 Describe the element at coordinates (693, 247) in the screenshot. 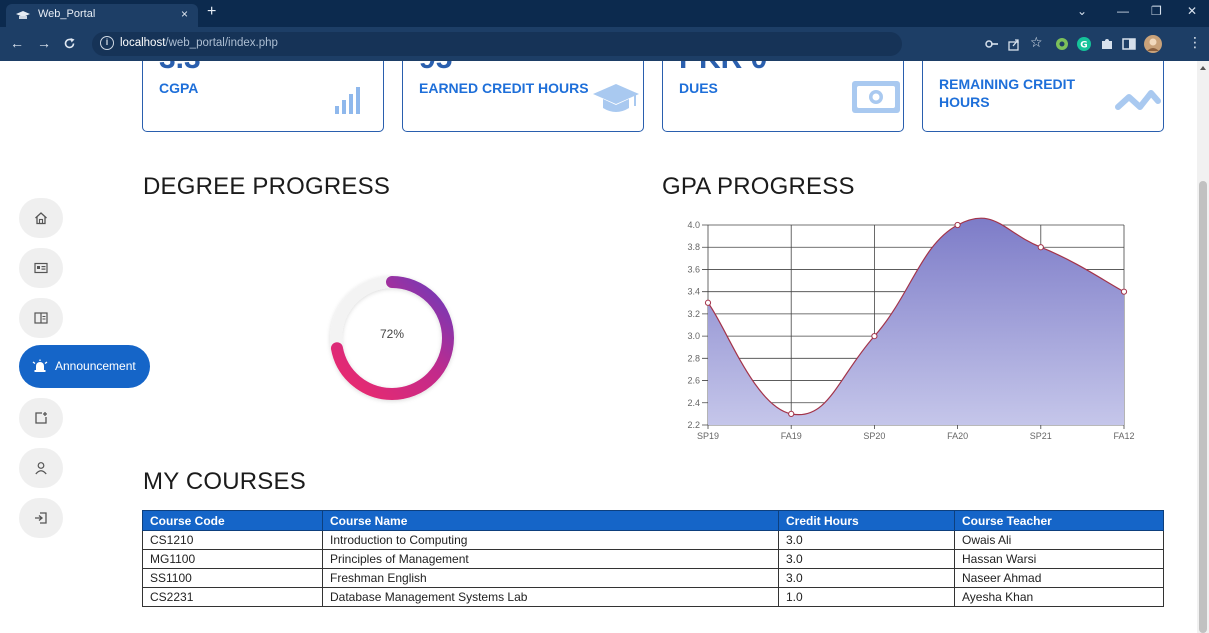

I see `y-tick-label: 3.8` at that location.